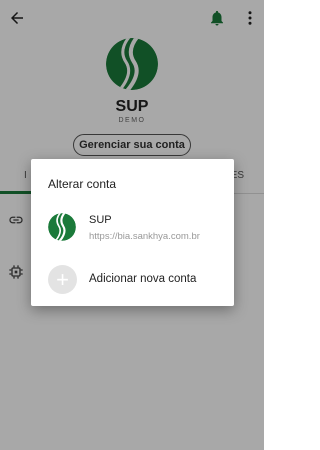 The width and height of the screenshot is (320, 450). I want to click on dialog-title: Alterar conta, so click(82, 184).